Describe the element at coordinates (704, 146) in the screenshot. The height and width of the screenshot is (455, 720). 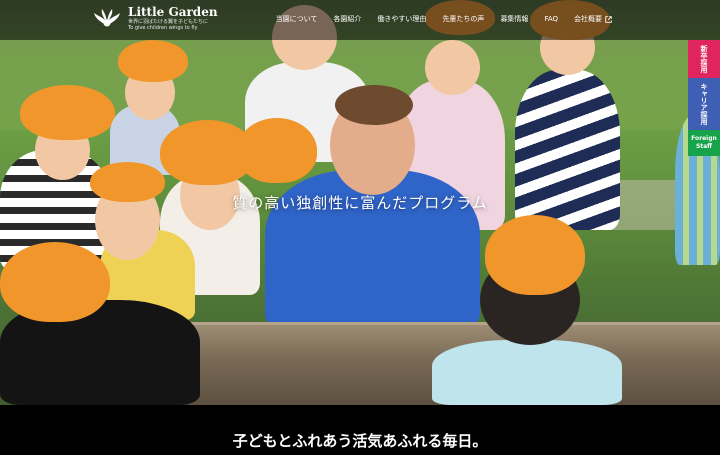
I see `tab-label-line2: Staff` at that location.